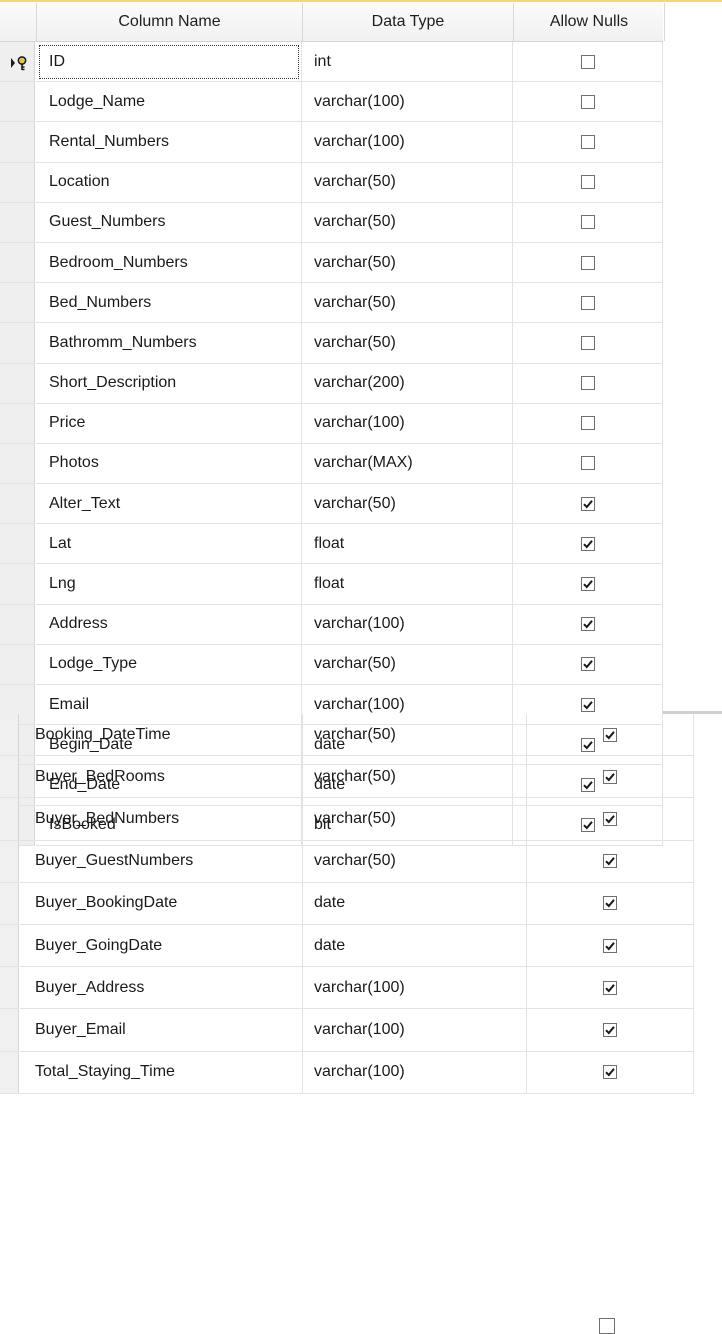 This screenshot has width=722, height=1334. What do you see at coordinates (169, 464) in the screenshot?
I see `column-name-cell: Photos` at bounding box center [169, 464].